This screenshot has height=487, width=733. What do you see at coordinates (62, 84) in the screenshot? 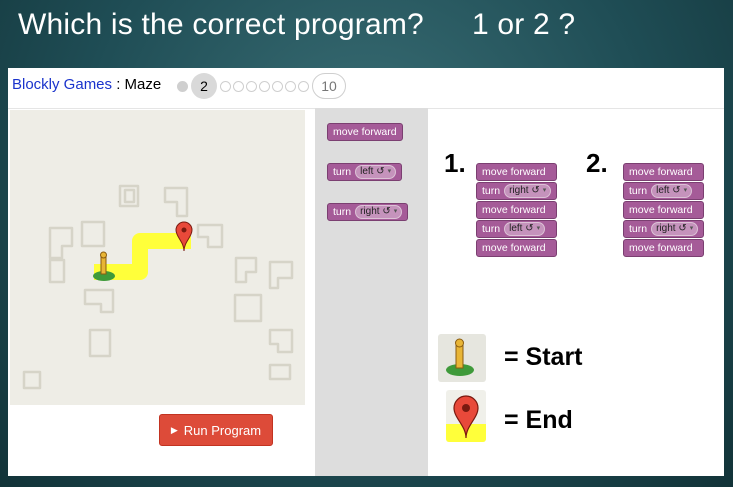
I see `blockly-games-link: Blockly Games` at bounding box center [62, 84].